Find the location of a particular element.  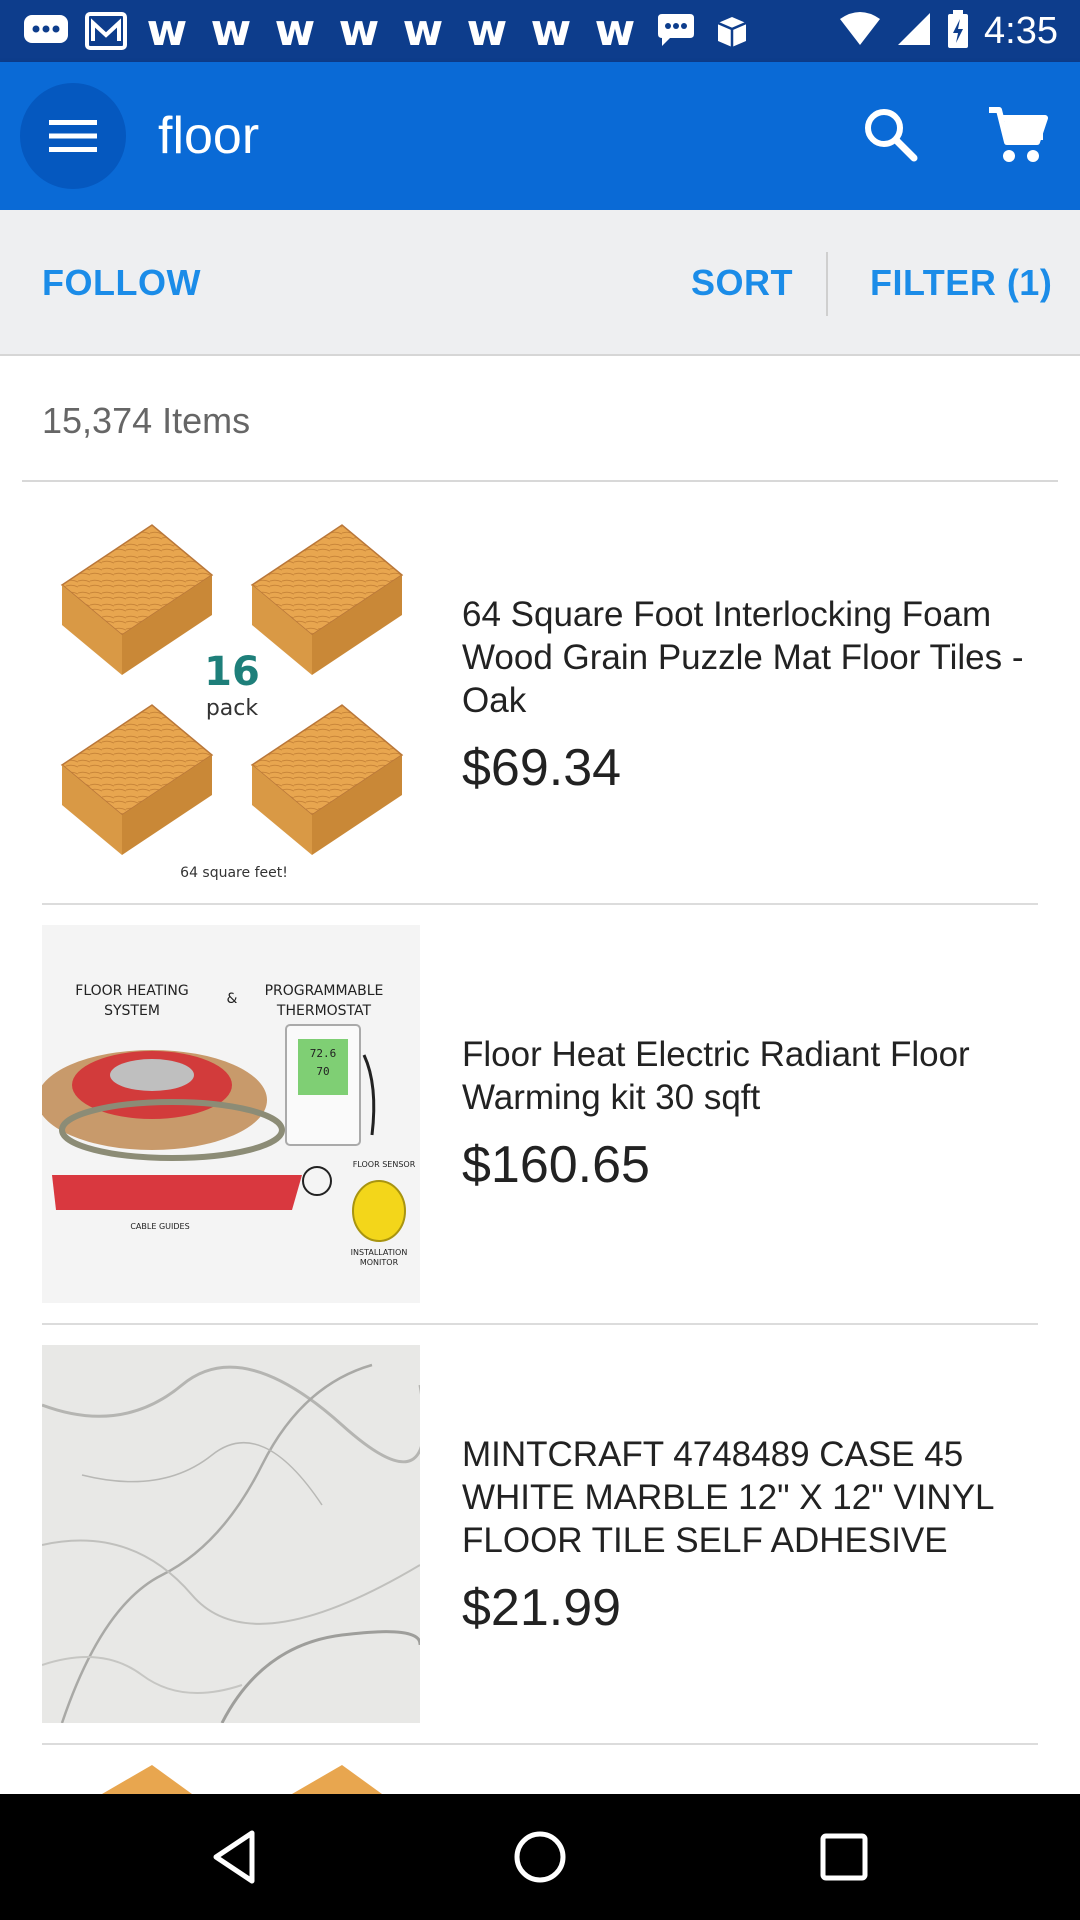

home-icon is located at coordinates (540, 1857).